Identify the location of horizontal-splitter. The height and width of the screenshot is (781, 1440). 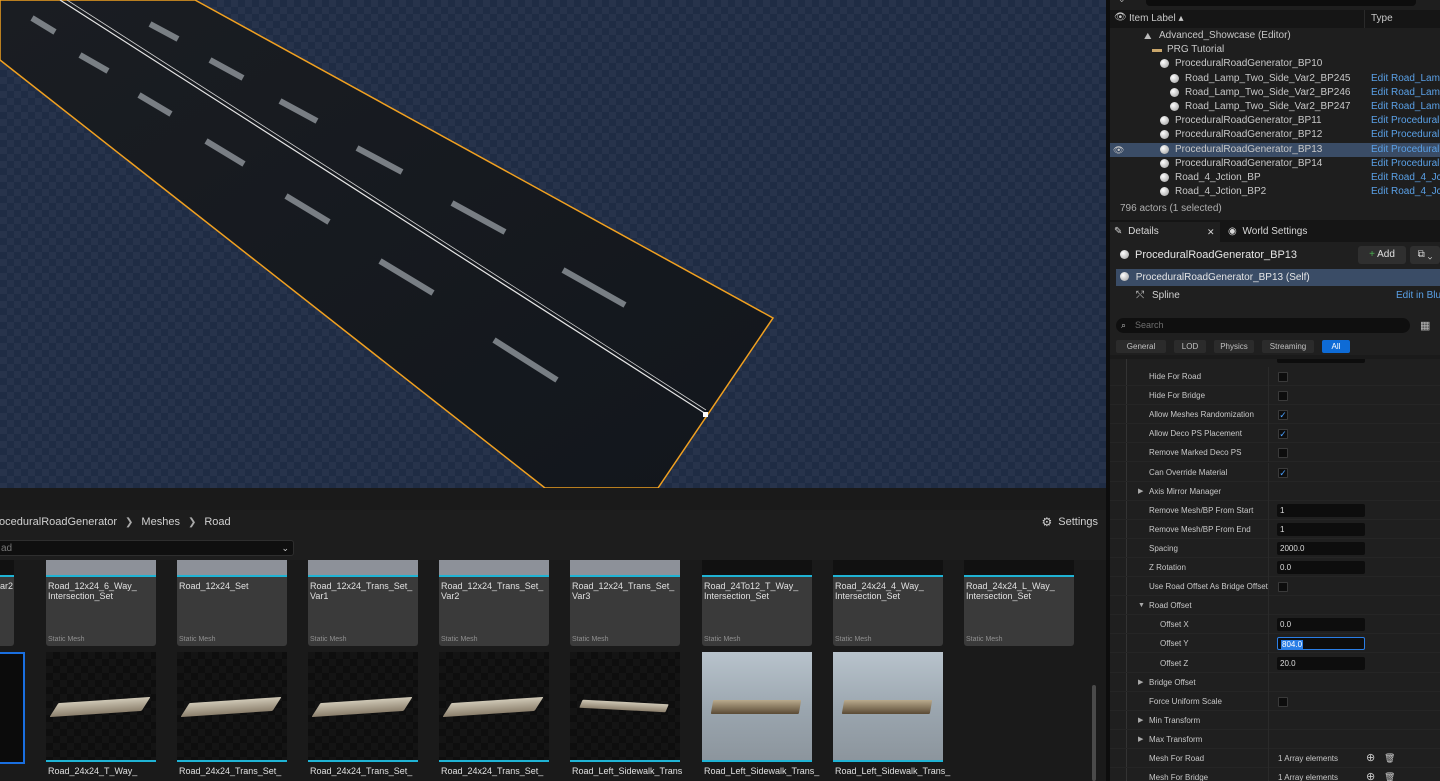
(553, 499).